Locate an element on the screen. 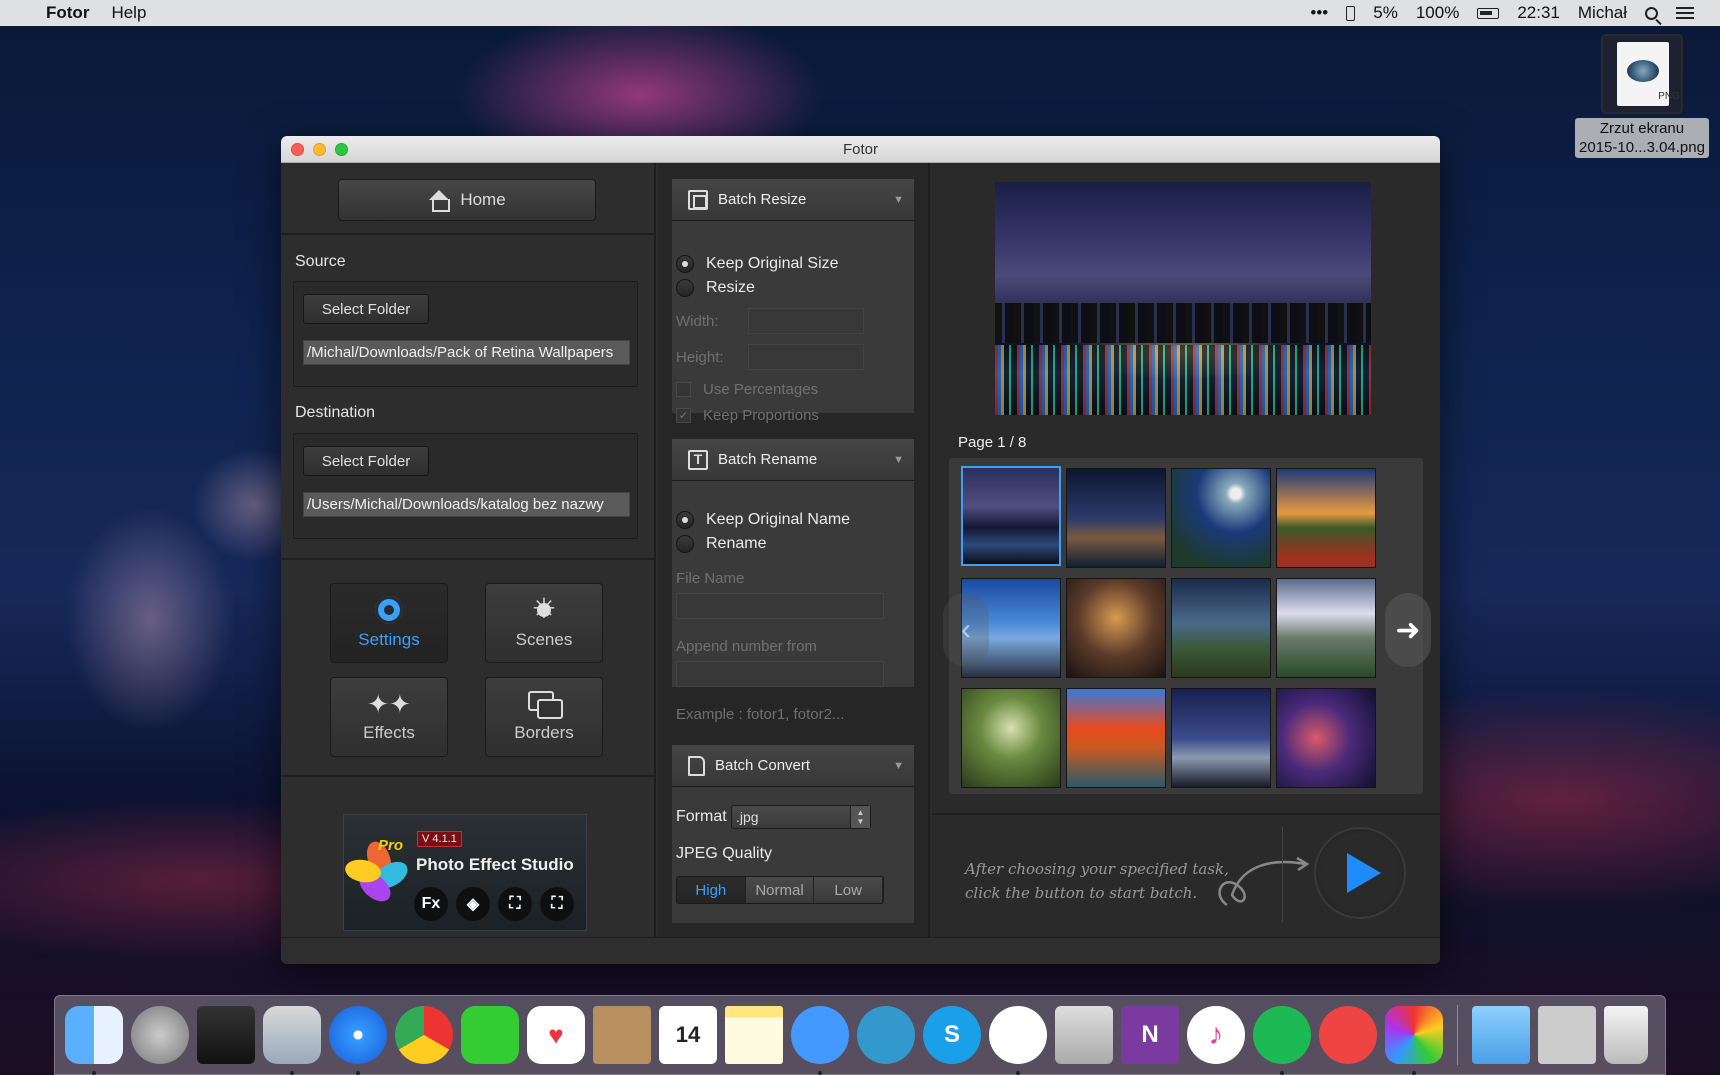 The height and width of the screenshot is (1075, 1720). start-batch-play-button is located at coordinates (1360, 873).